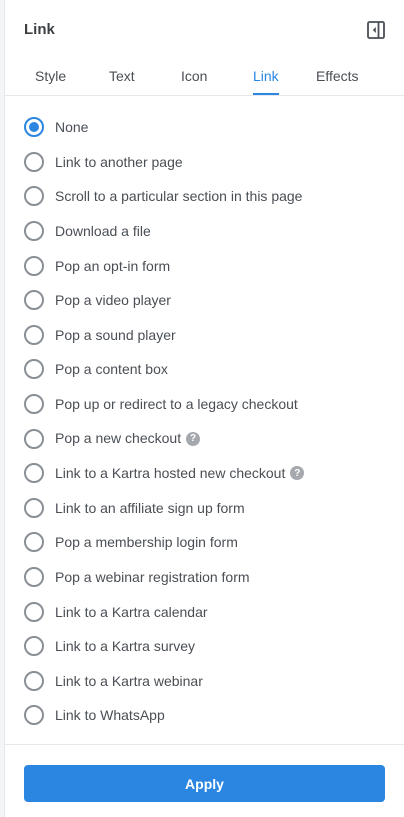 This screenshot has height=817, width=404. Describe the element at coordinates (204, 646) in the screenshot. I see `link-option: Link to a Kartra survey` at that location.